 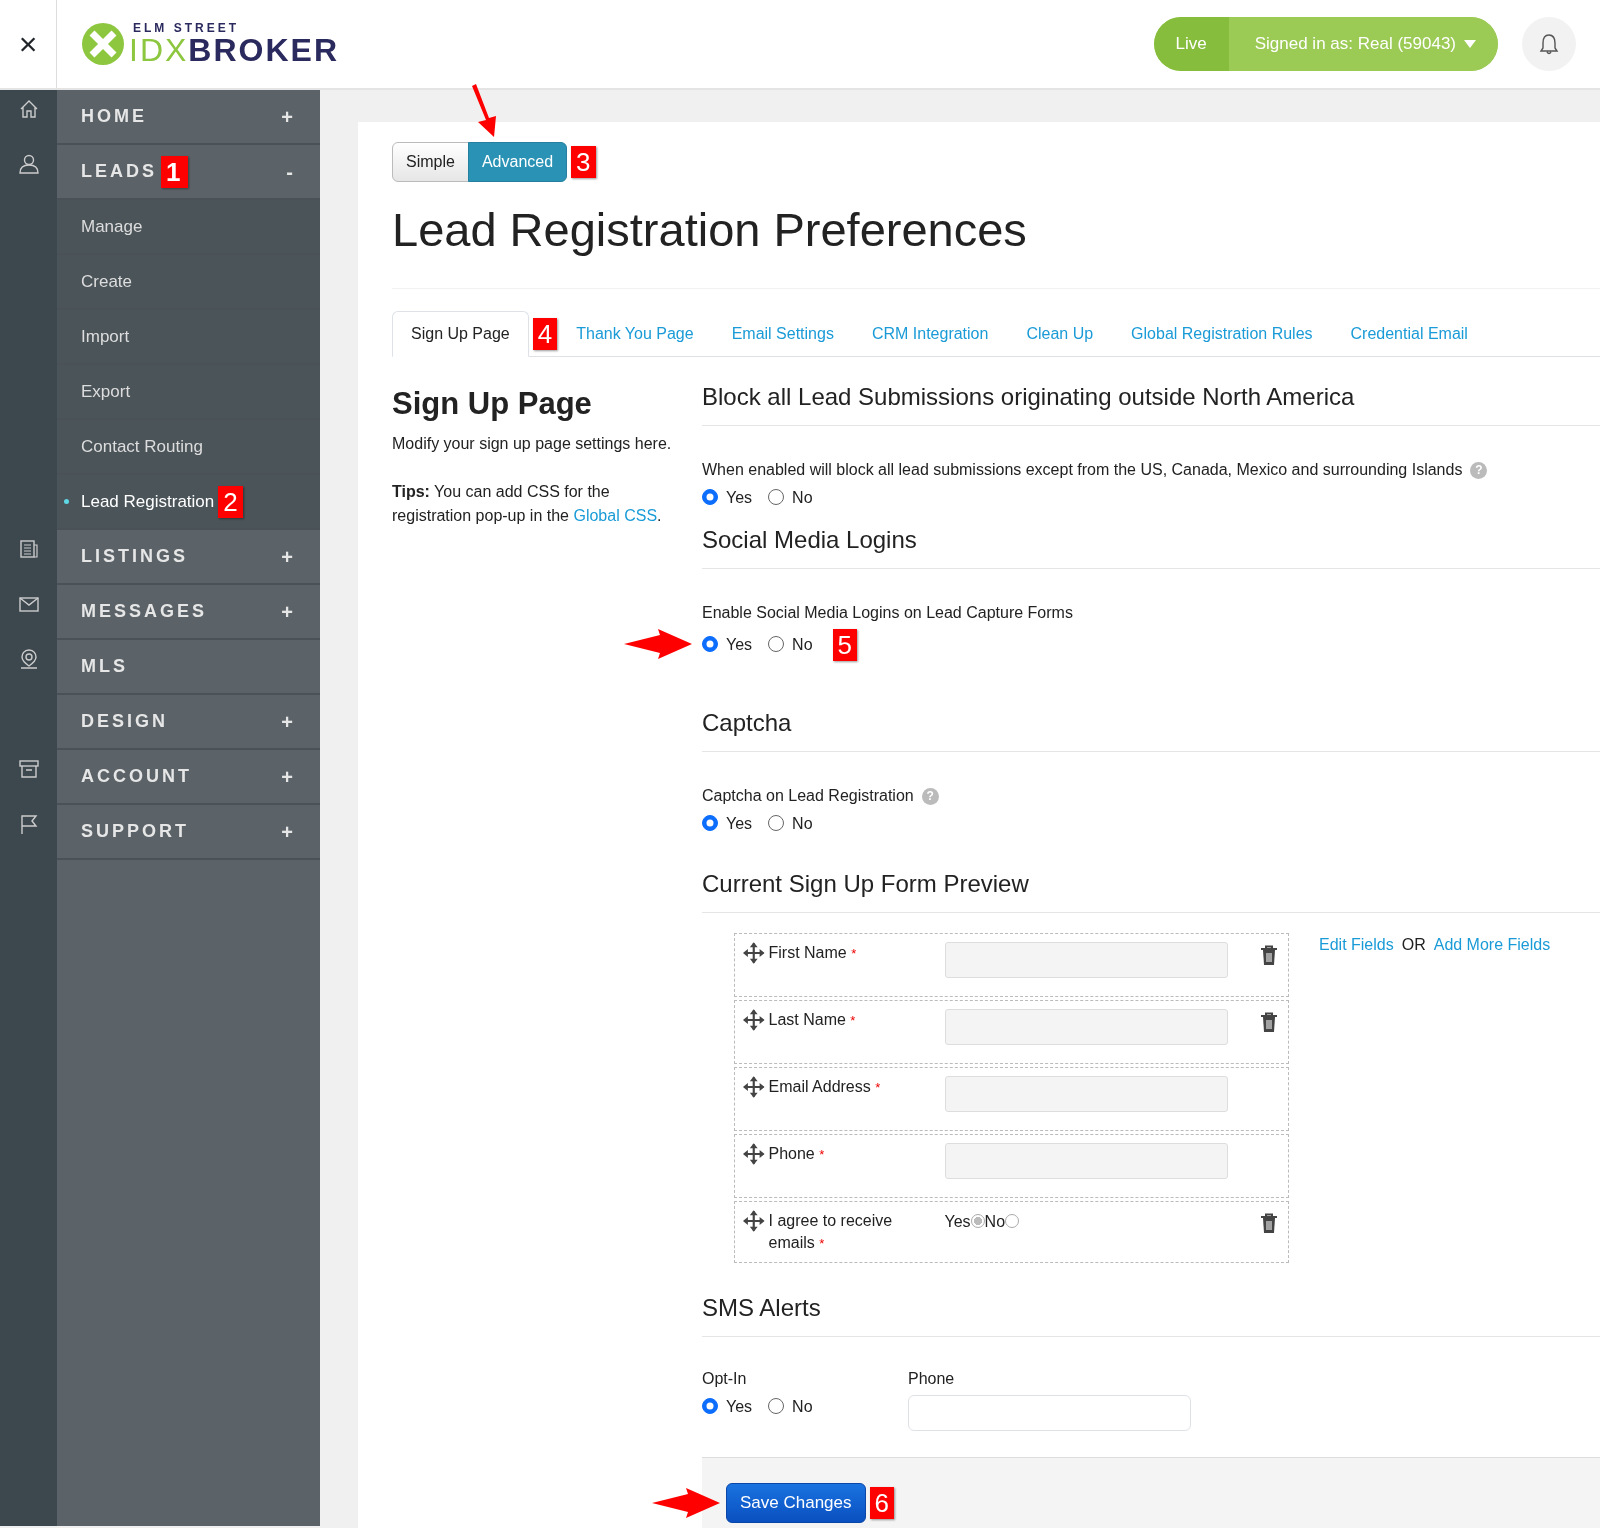 I want to click on number-badge: 6, so click(x=881, y=1502).